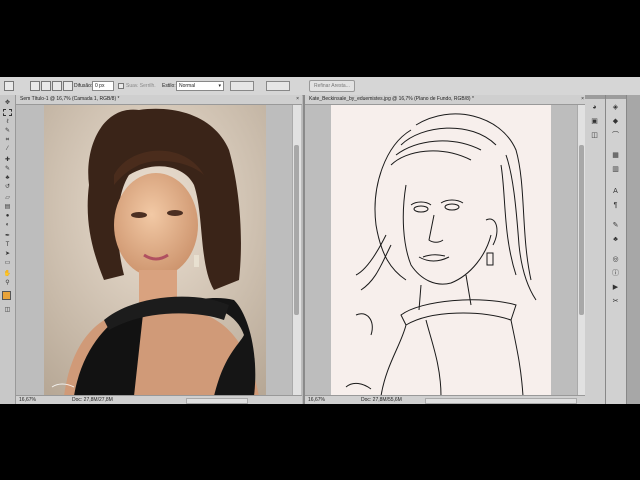  What do you see at coordinates (615, 169) in the screenshot?
I see `histogram-panel-icon: ▥` at bounding box center [615, 169].